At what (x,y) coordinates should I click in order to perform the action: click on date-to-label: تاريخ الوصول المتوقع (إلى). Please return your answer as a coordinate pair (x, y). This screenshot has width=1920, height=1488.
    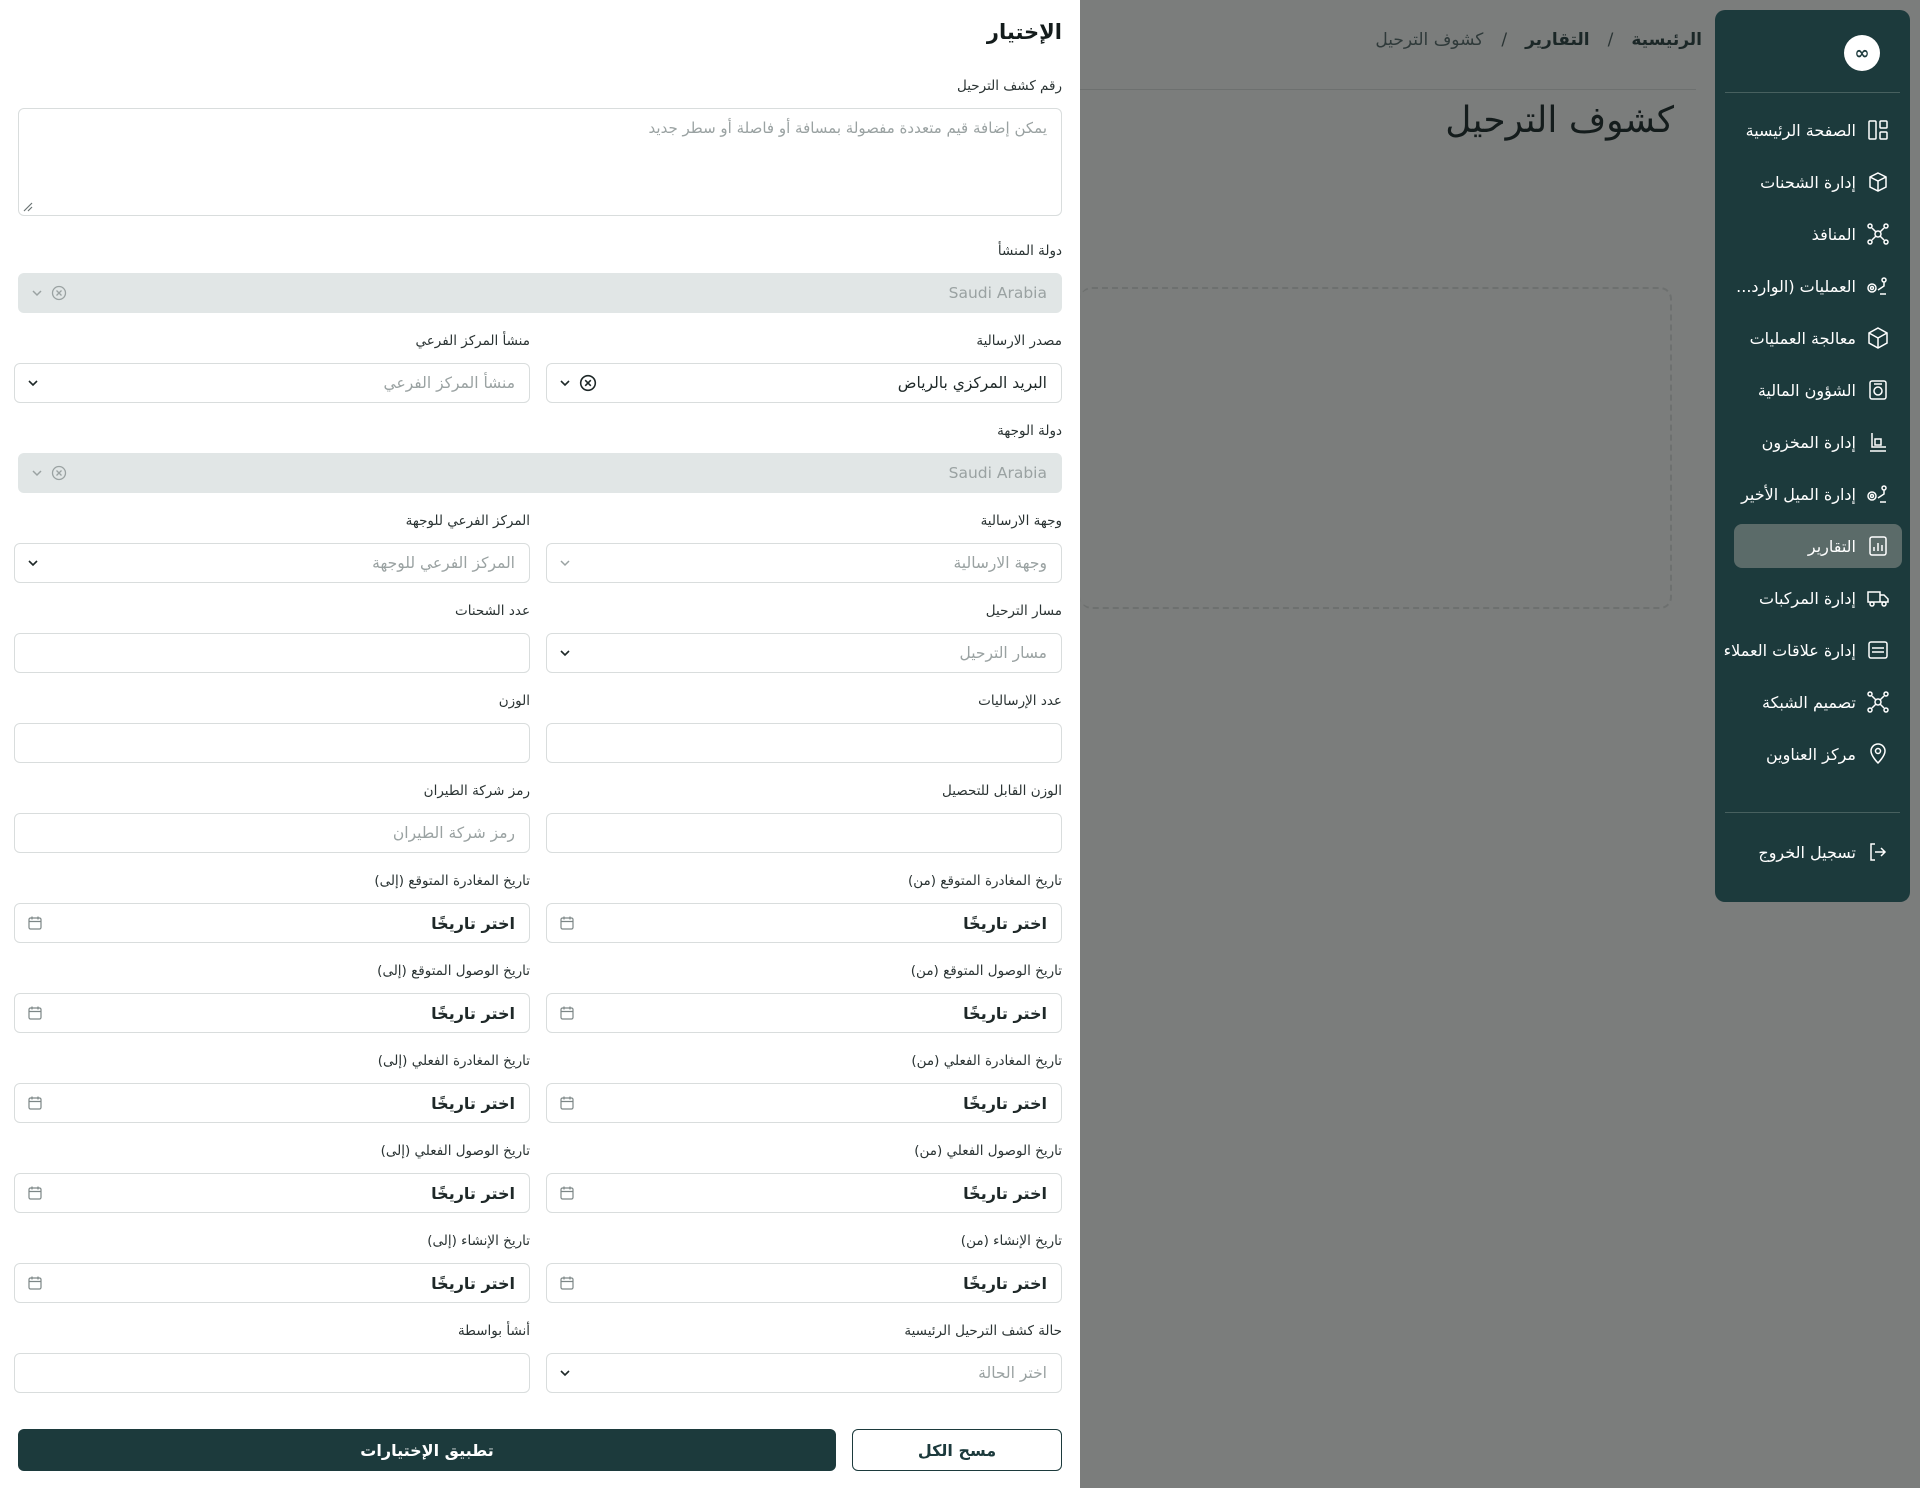
    Looking at the image, I should click on (453, 971).